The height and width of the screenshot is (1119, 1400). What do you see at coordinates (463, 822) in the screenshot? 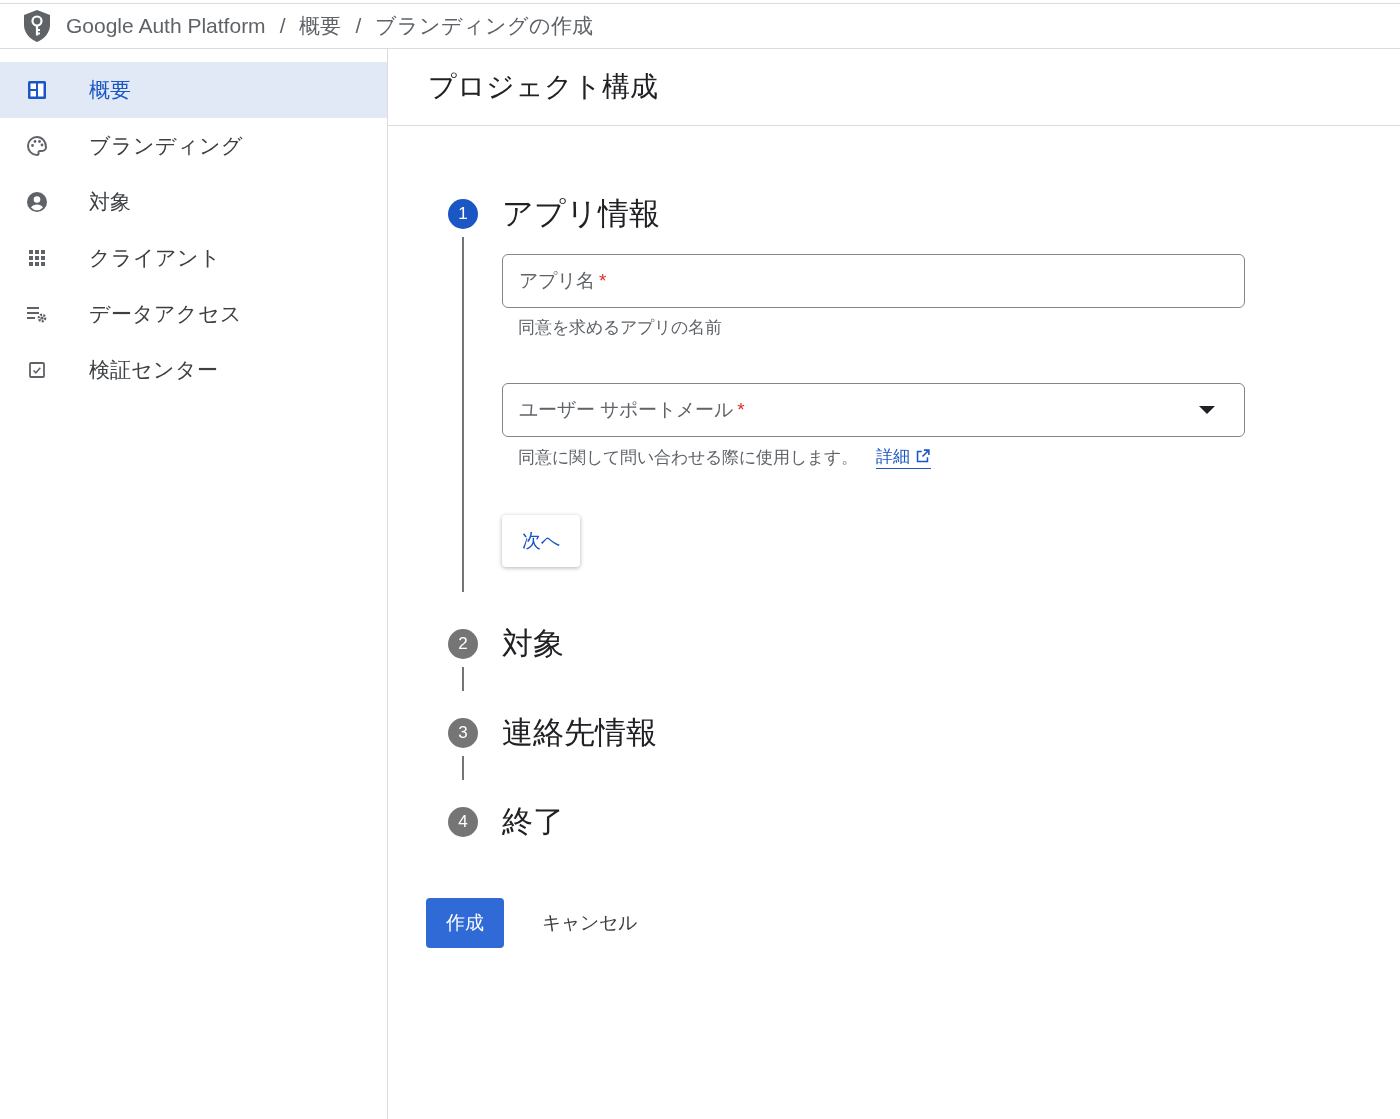
I see `step-number: 4` at bounding box center [463, 822].